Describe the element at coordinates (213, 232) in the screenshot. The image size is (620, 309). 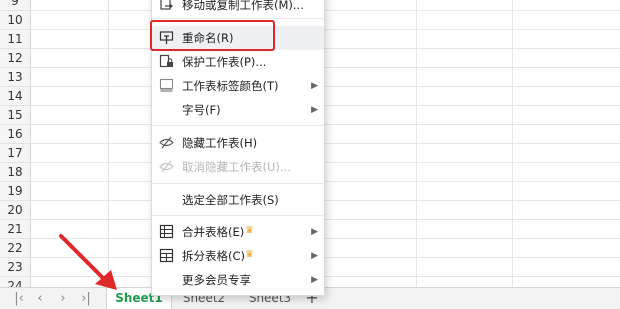
I see `menu-item-label: 合并表格(E)` at that location.